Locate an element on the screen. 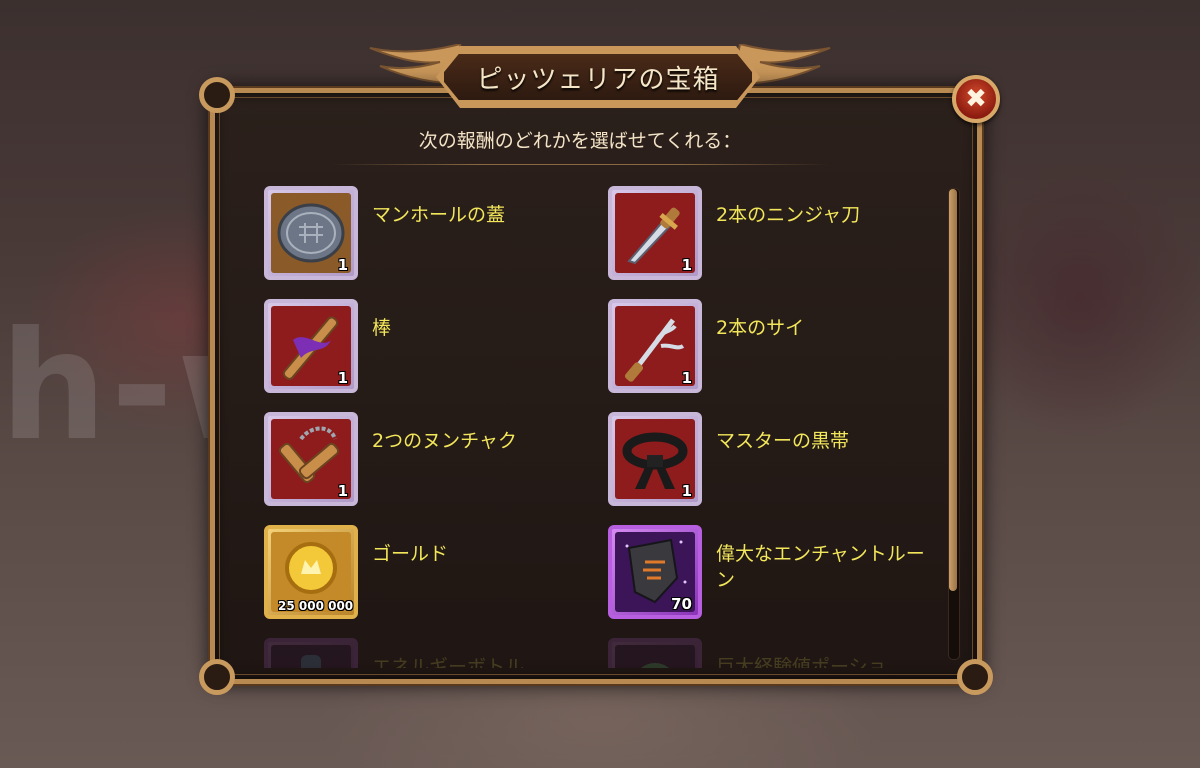  item-name: ゴールド is located at coordinates (410, 554).